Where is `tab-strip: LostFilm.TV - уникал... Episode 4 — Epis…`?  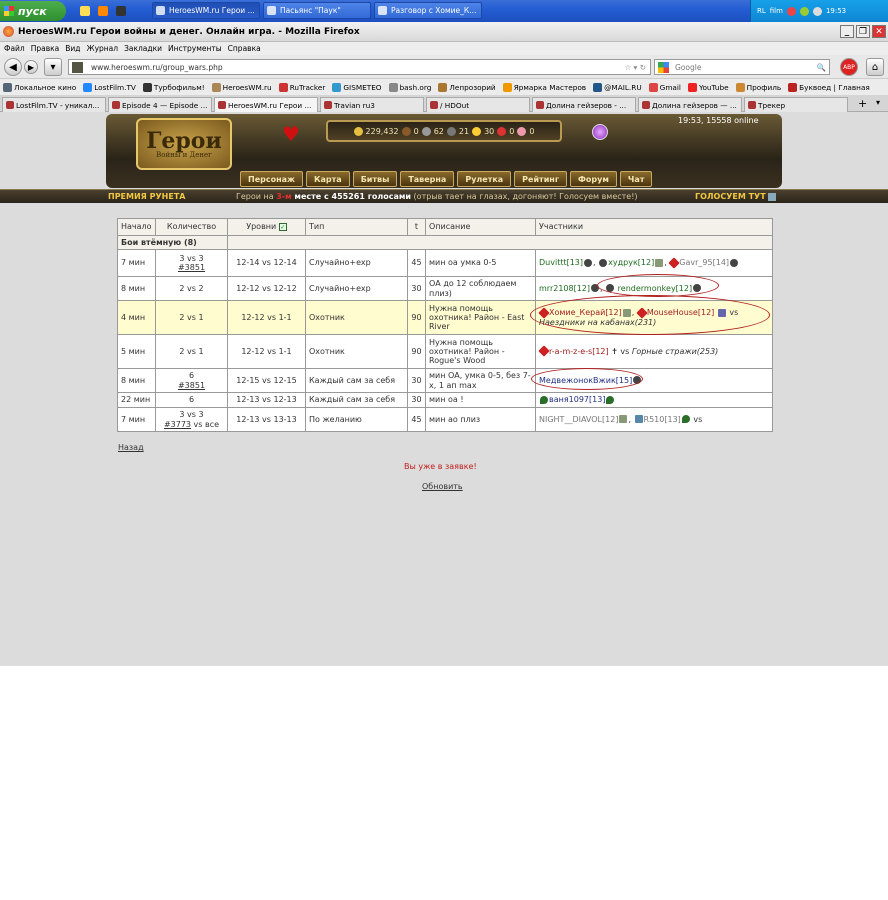 tab-strip: LostFilm.TV - уникал... Episode 4 — Epis… is located at coordinates (444, 103).